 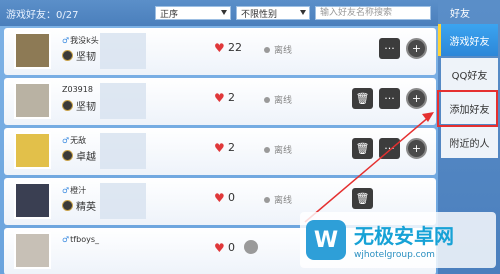 I want to click on tab-qq-friends: QQ好友, so click(x=469, y=74).